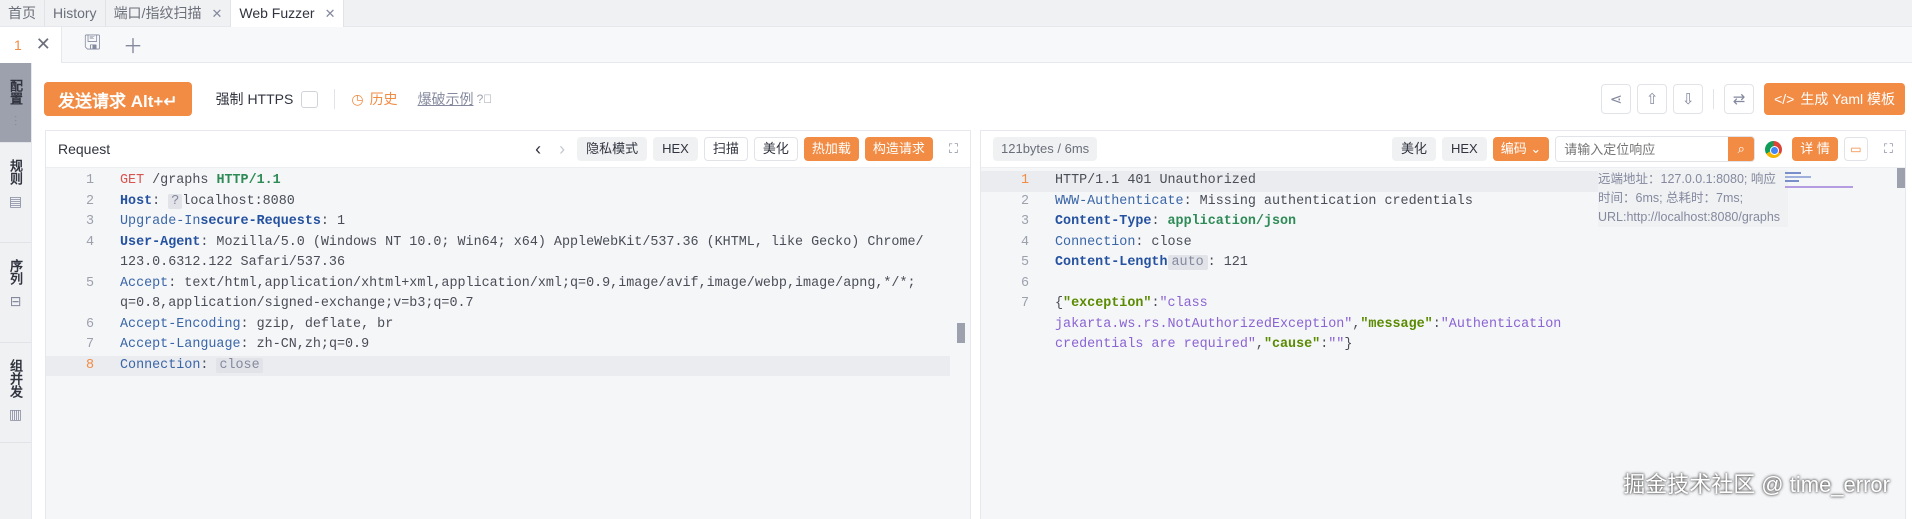 Image resolution: width=1912 pixels, height=519 pixels. Describe the element at coordinates (1756, 484) in the screenshot. I see `watermark: 掘金技术社区 @ time_error` at that location.